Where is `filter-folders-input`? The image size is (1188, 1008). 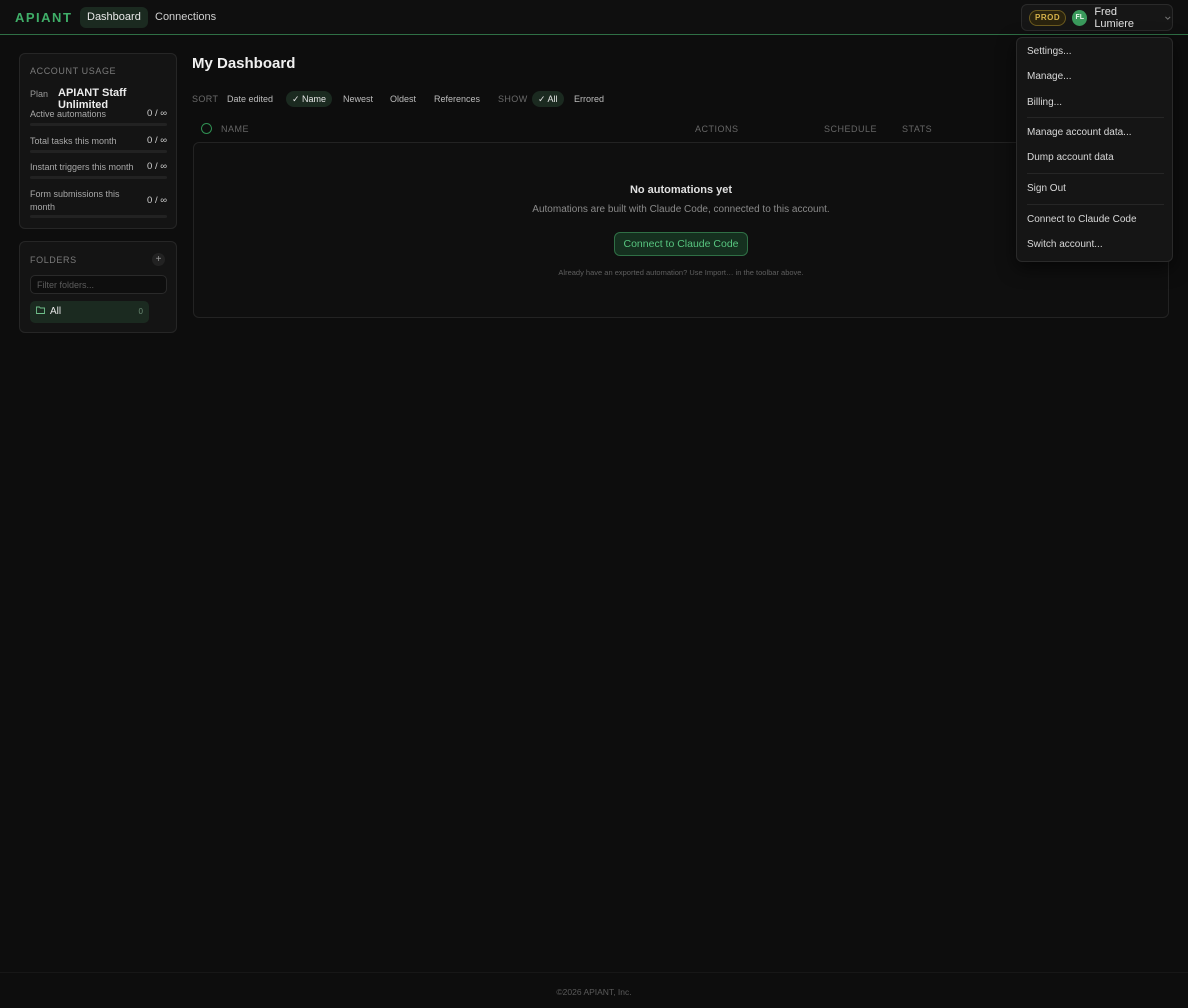
filter-folders-input is located at coordinates (98, 284).